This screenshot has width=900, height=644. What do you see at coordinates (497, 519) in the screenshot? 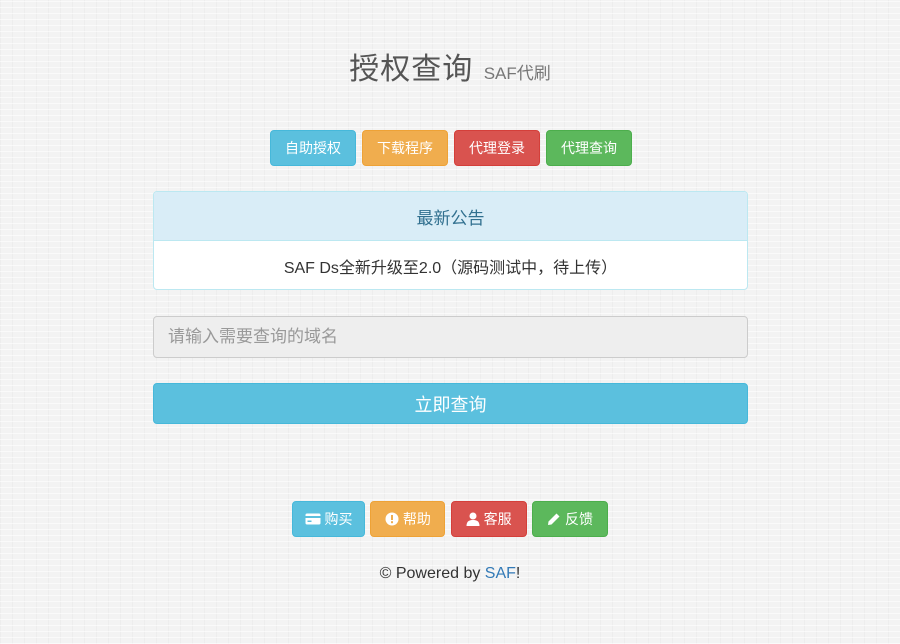
I see `customer-service-label: 客服` at bounding box center [497, 519].